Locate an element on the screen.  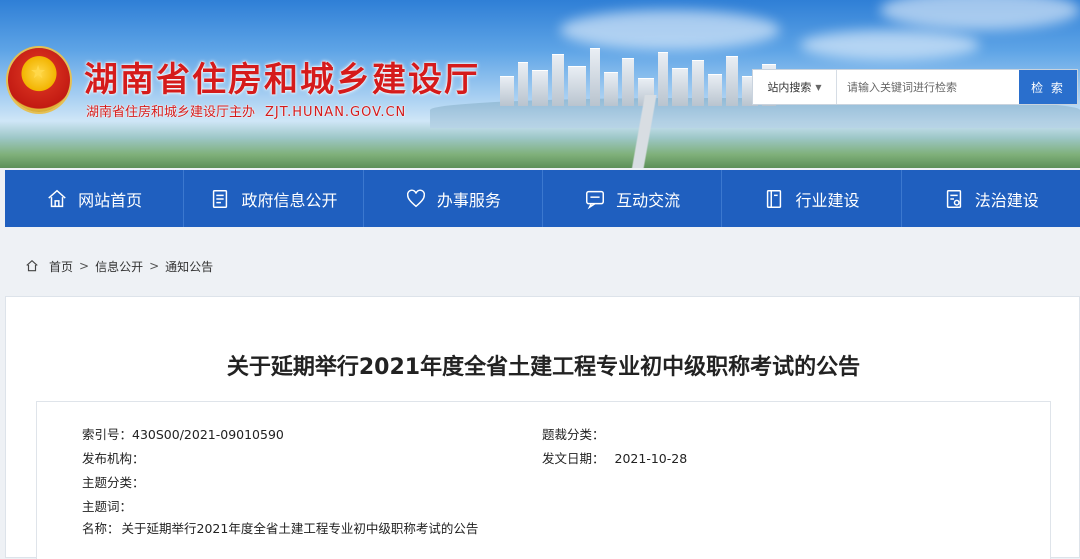
breadcrumb-home: 首页 is located at coordinates (61, 266).